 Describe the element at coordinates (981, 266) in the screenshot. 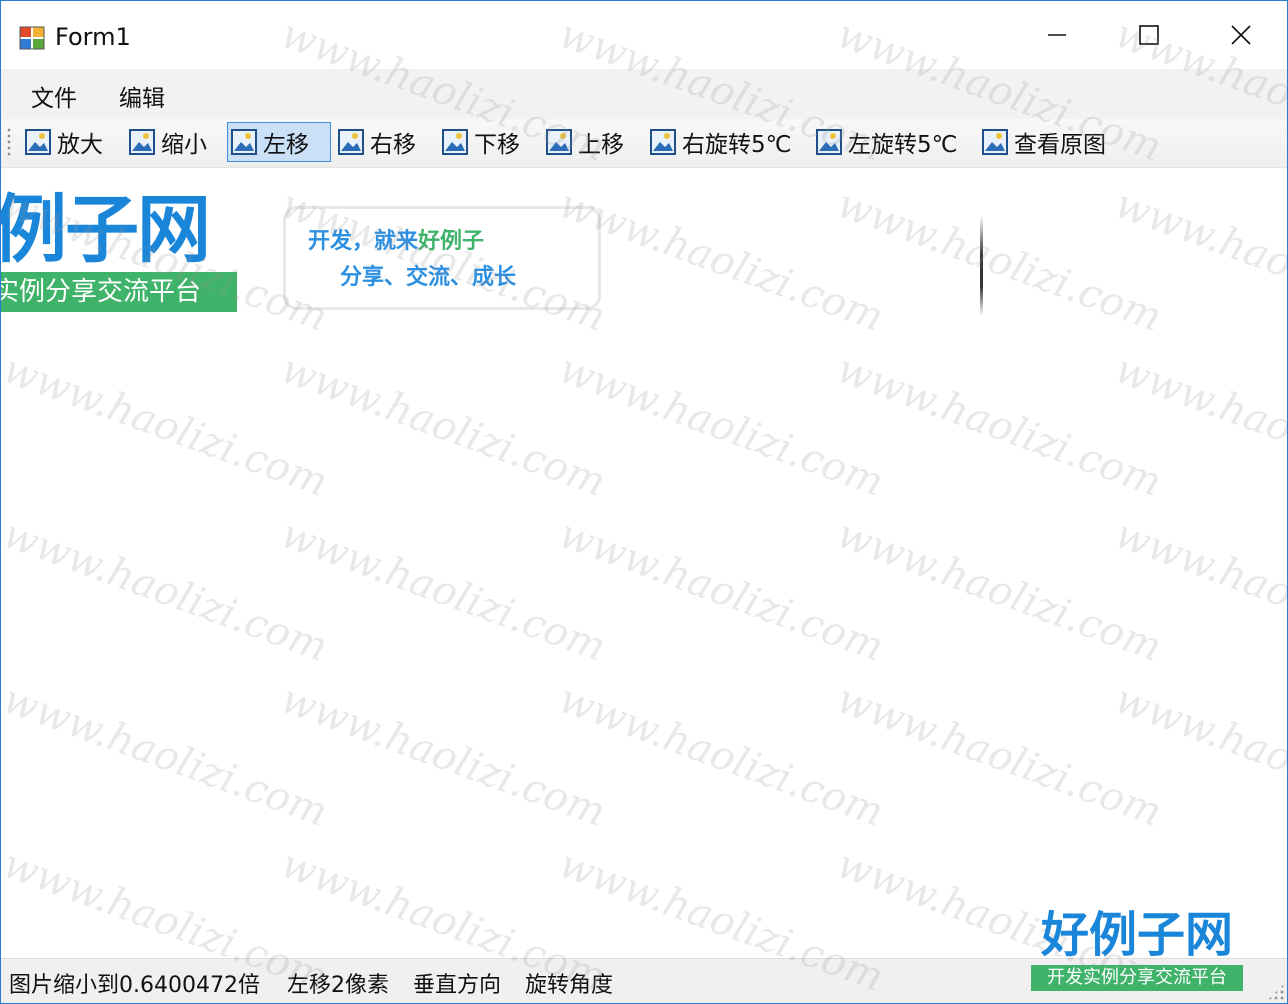

I see `image-edge` at that location.